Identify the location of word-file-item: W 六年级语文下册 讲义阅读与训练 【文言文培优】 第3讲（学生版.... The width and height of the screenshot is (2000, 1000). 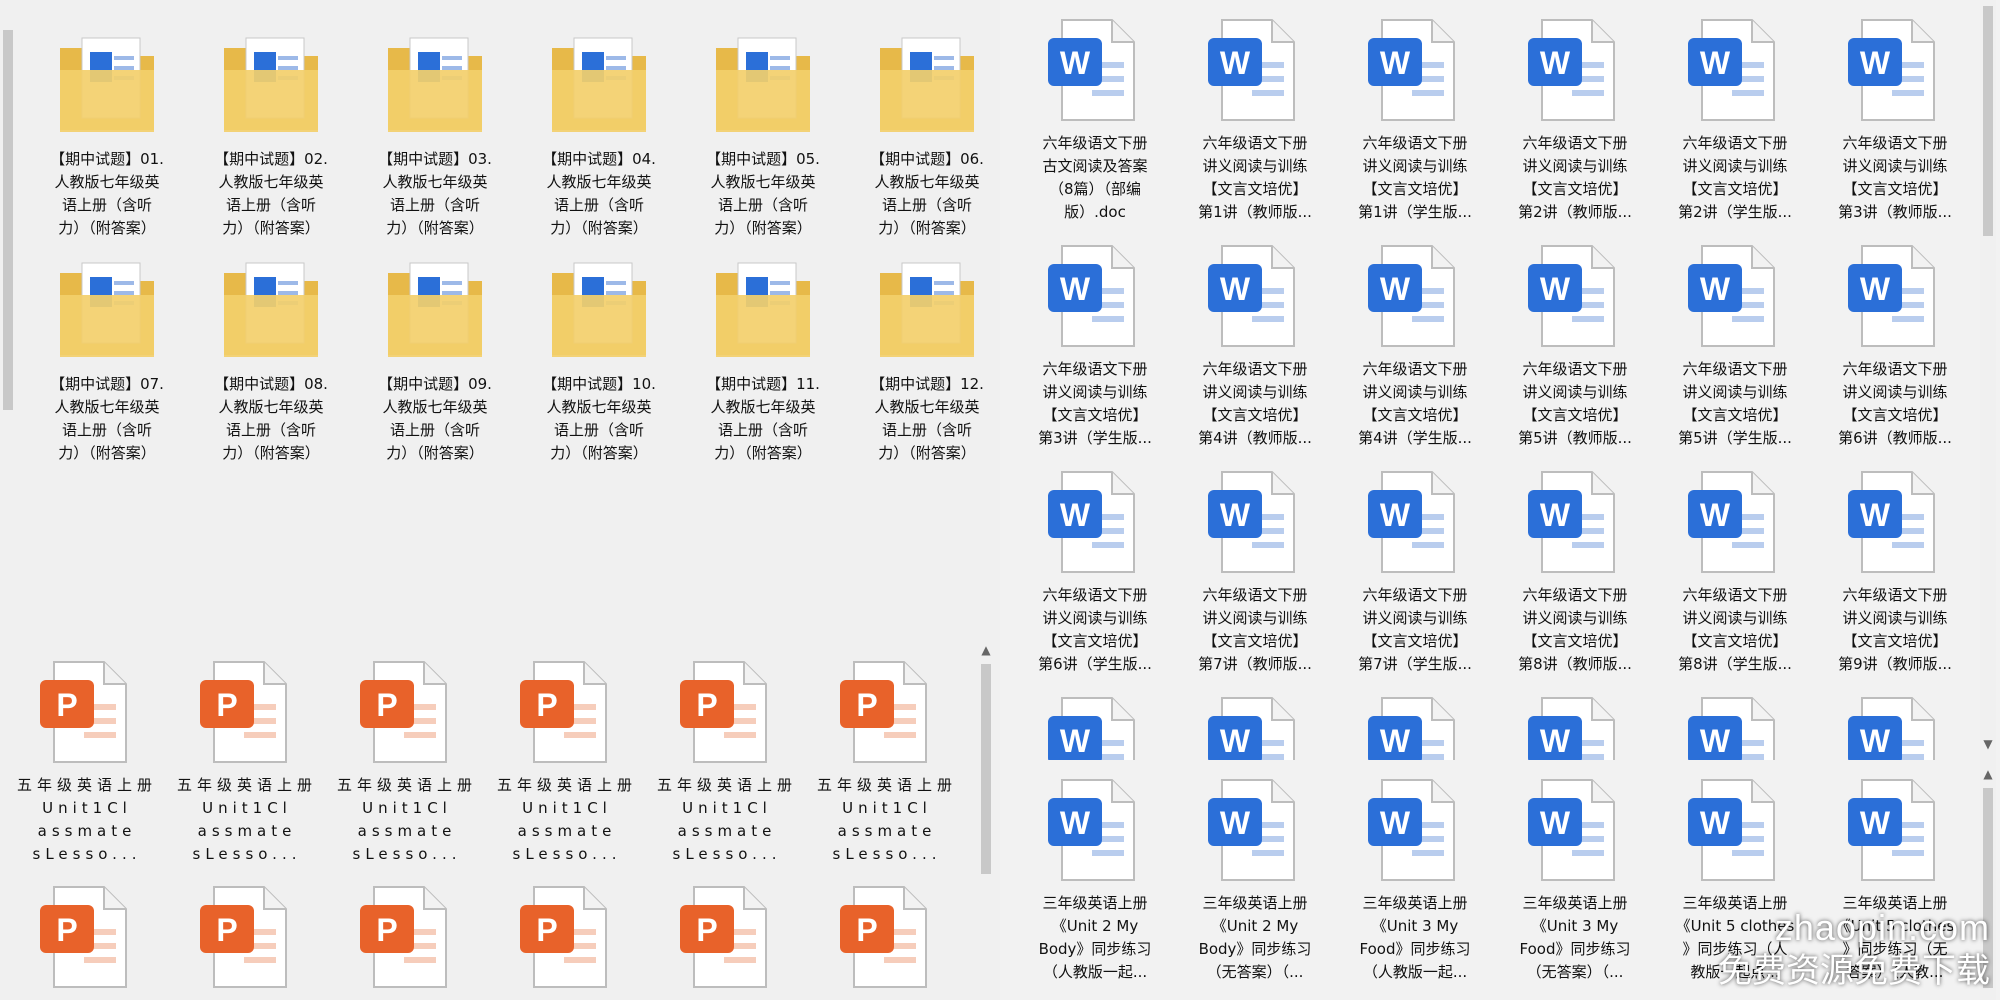
(1095, 345).